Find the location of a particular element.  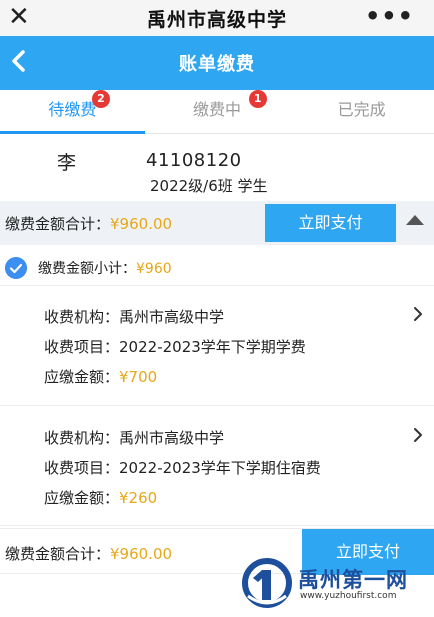

more-icon: ••• is located at coordinates (389, 16).